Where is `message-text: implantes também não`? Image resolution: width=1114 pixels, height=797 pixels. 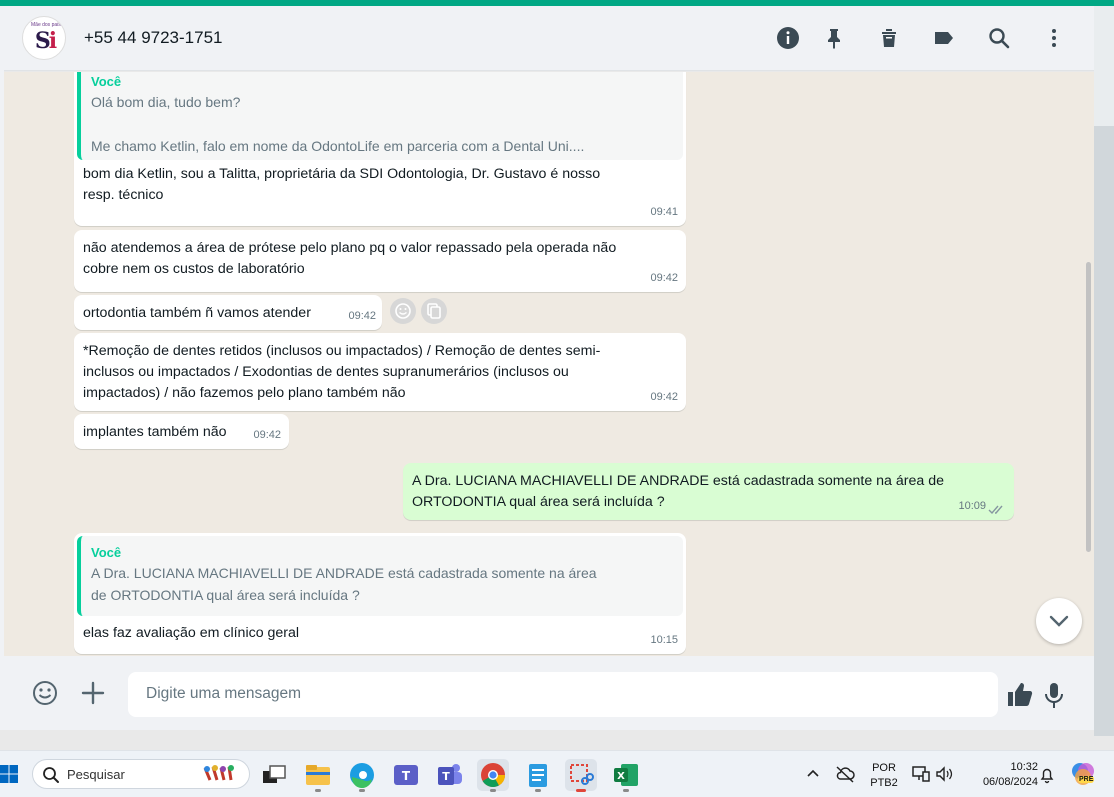 message-text: implantes também não is located at coordinates (155, 432).